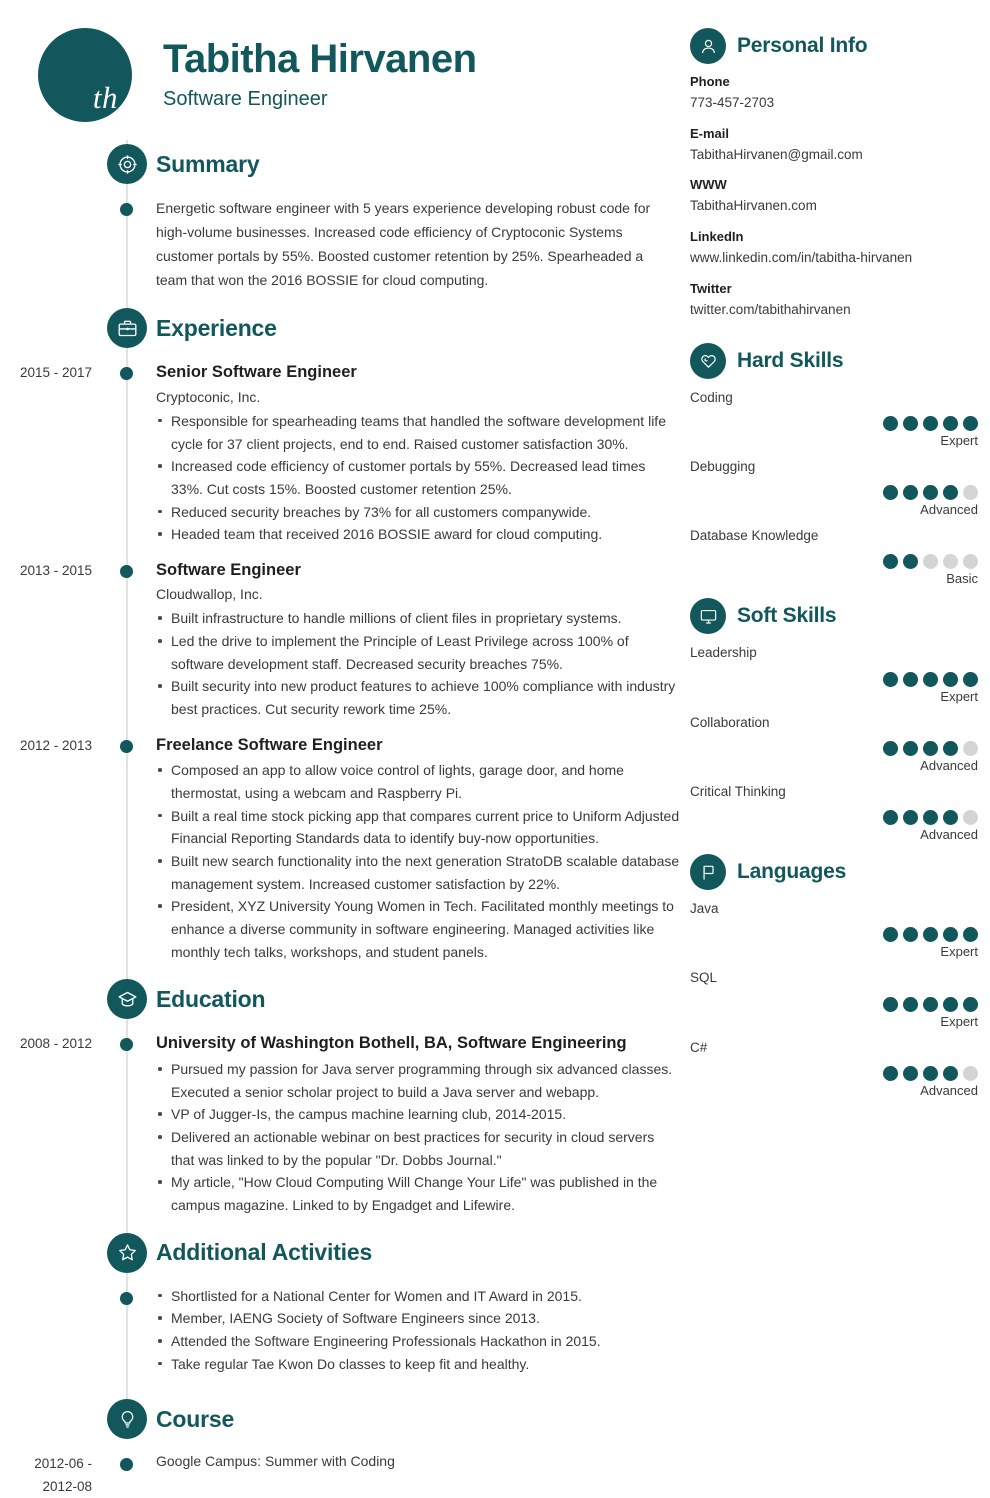 Image resolution: width=990 pixels, height=1498 pixels. What do you see at coordinates (835, 155) in the screenshot?
I see `contact-value: TabithaHirvanen@gmail.com` at bounding box center [835, 155].